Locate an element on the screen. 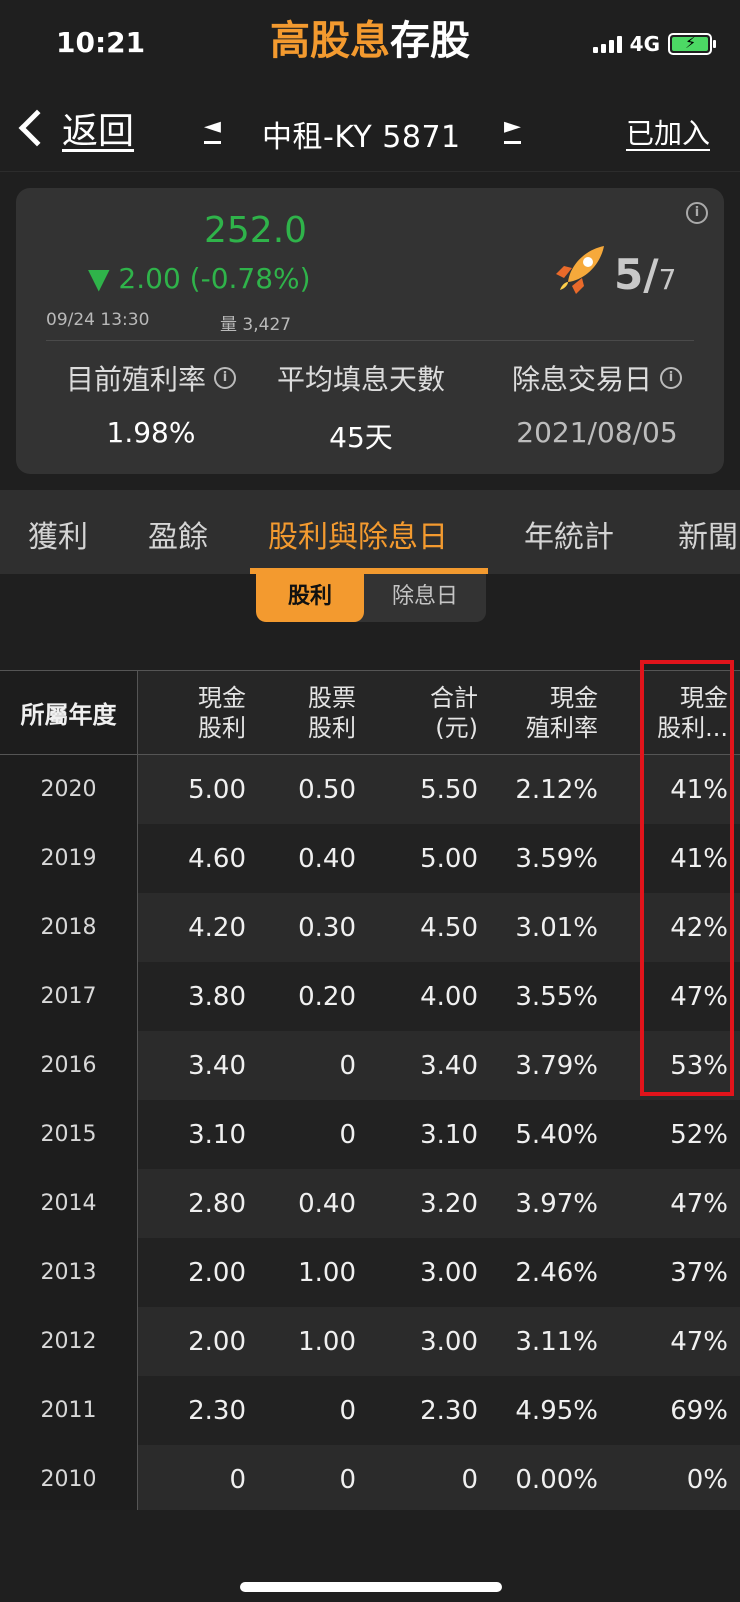  cell-year: 2012 is located at coordinates (69, 1341).